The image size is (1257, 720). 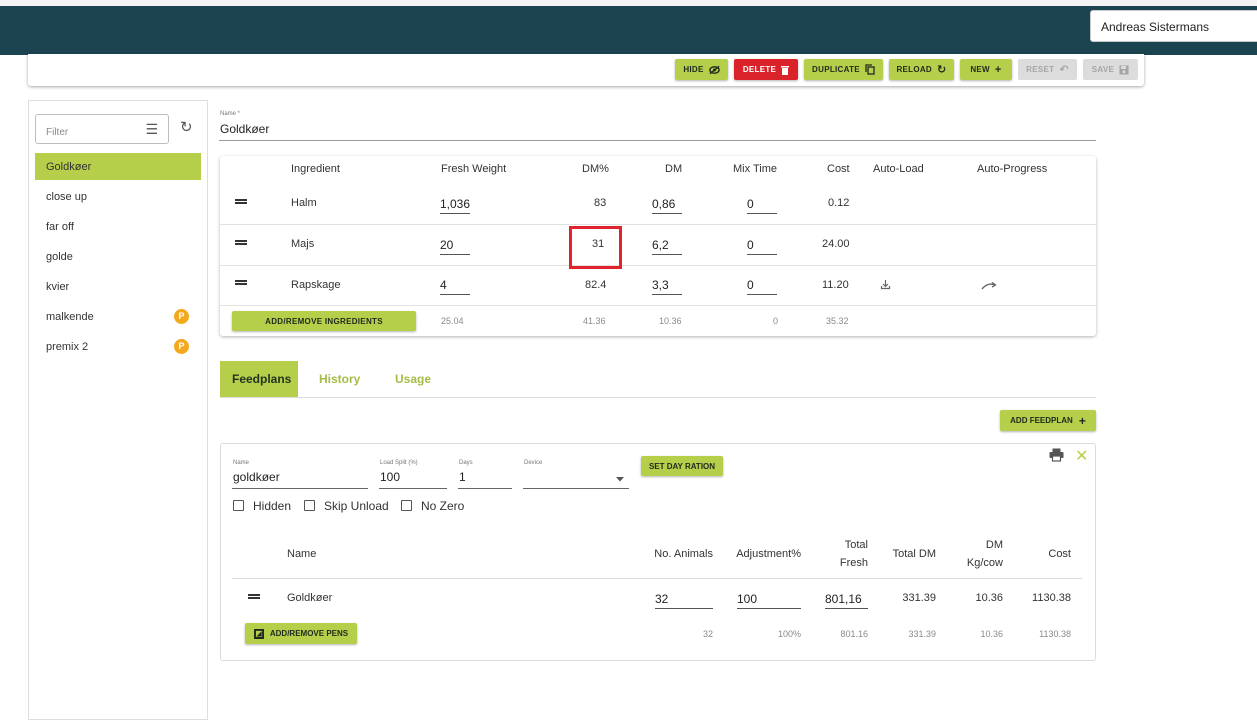 I want to click on table-divider, so click(x=657, y=578).